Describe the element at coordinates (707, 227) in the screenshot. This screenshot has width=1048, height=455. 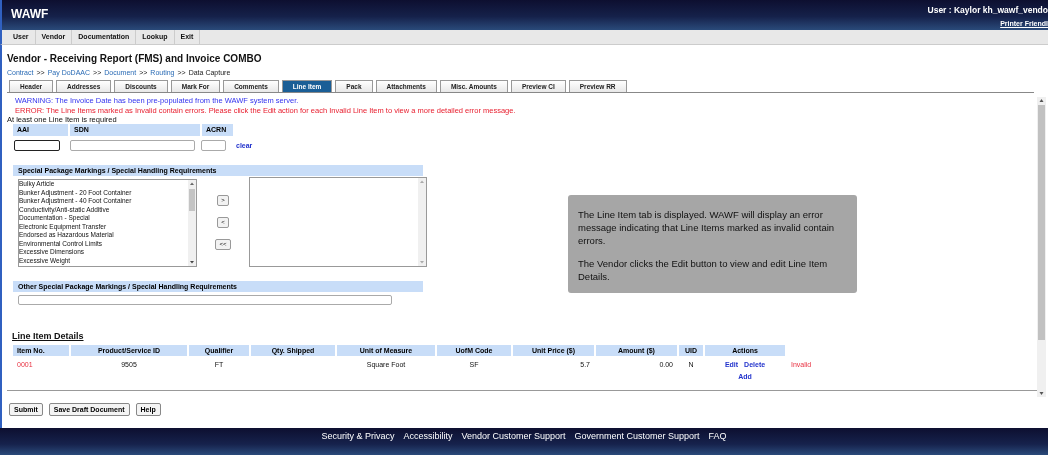
I see `callout-text: The Line Item tab is displayed. WAWF will display an error message indicating that Line Items marked as invalid contain errors.` at that location.